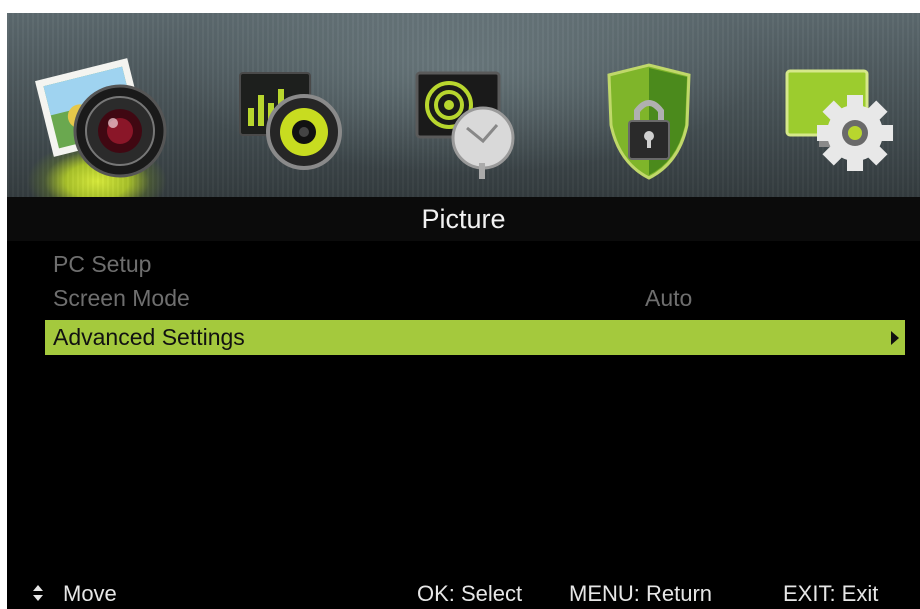 Image resolution: width=920 pixels, height=609 pixels. I want to click on tab-channel, so click(467, 105).